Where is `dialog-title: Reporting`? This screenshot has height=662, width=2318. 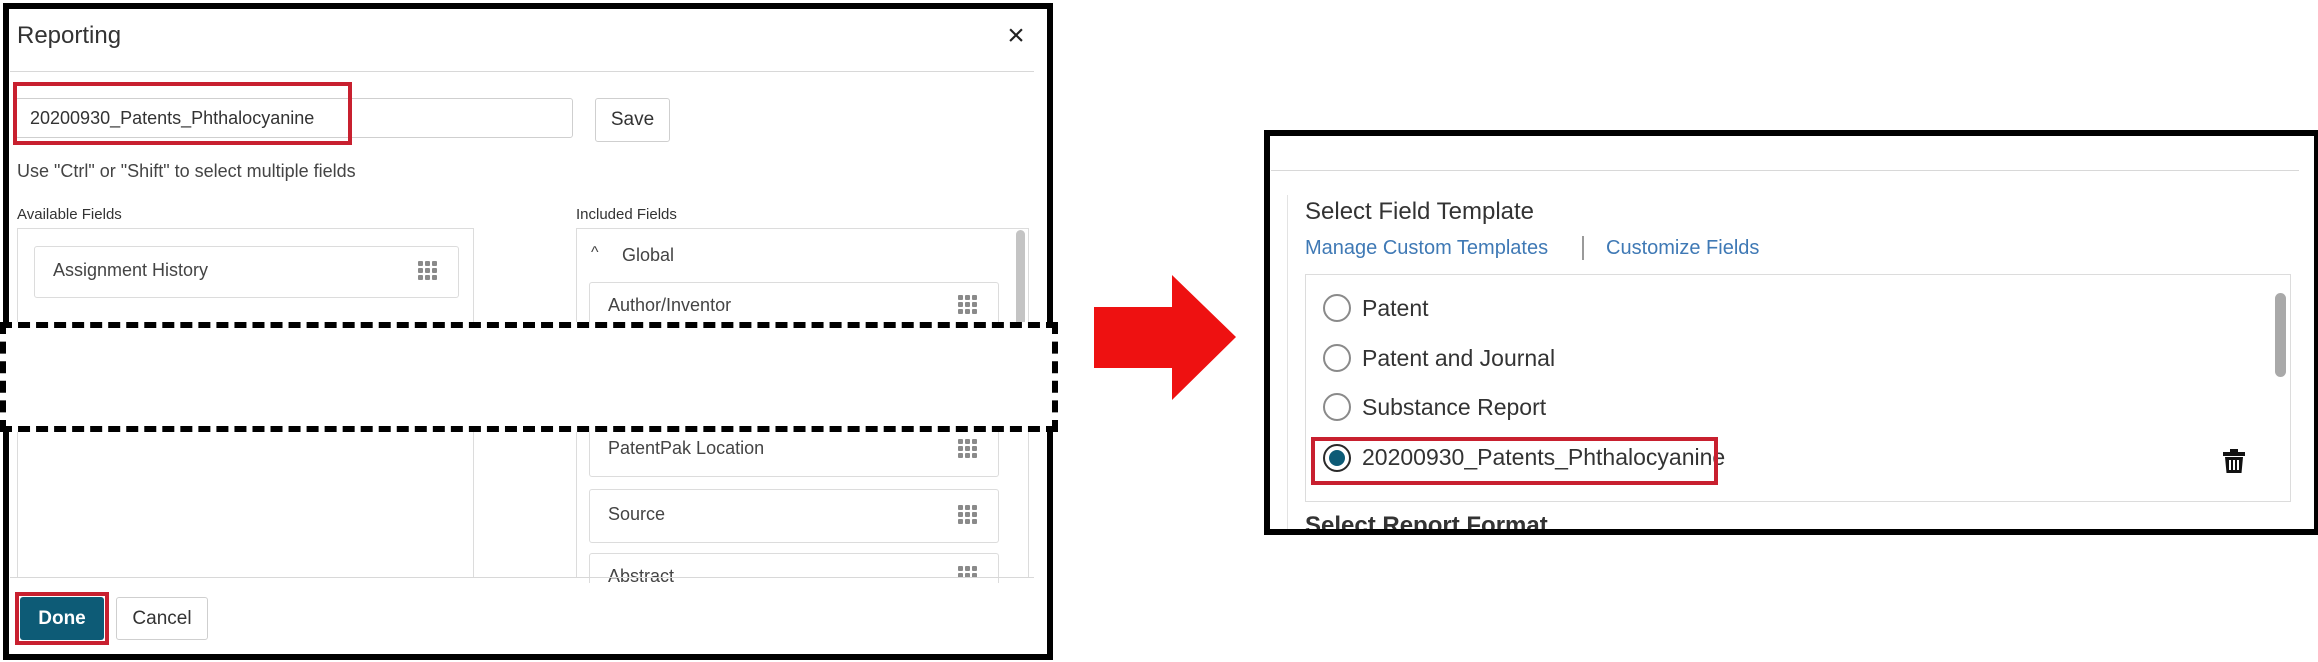 dialog-title: Reporting is located at coordinates (69, 35).